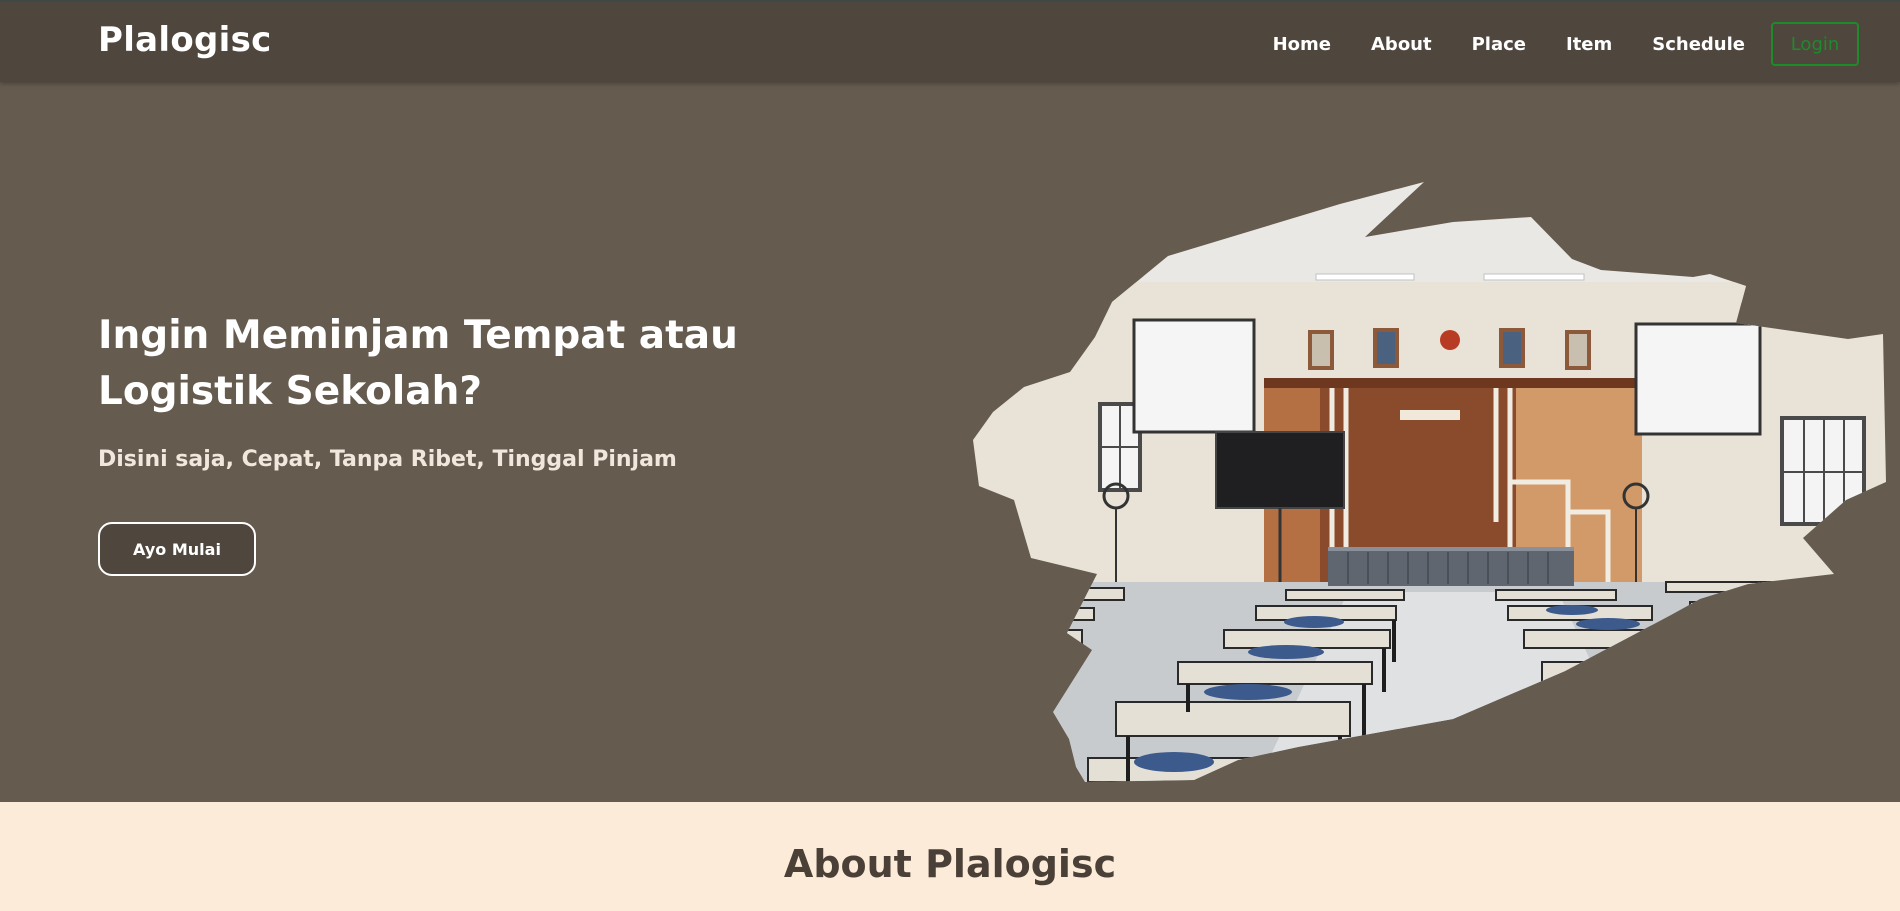 This screenshot has height=911, width=1900. I want to click on nav-link-home: Home, so click(1302, 44).